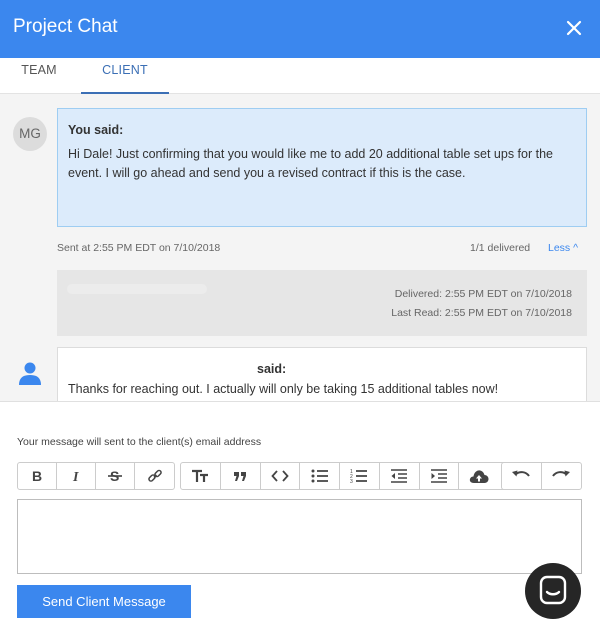 Image resolution: width=600 pixels, height=632 pixels. What do you see at coordinates (139, 248) in the screenshot?
I see `sent-timestamp: Sent at 2:55 PM EDT on 7/10/2018` at bounding box center [139, 248].